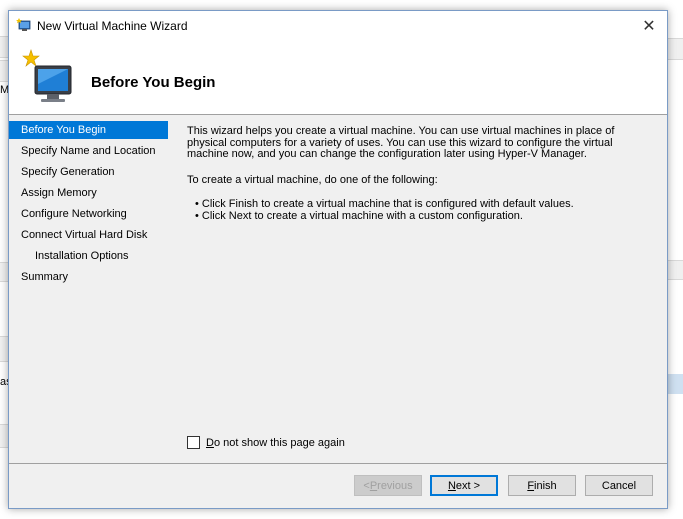 This screenshot has width=683, height=519. I want to click on previous-button: < Previous, so click(388, 485).